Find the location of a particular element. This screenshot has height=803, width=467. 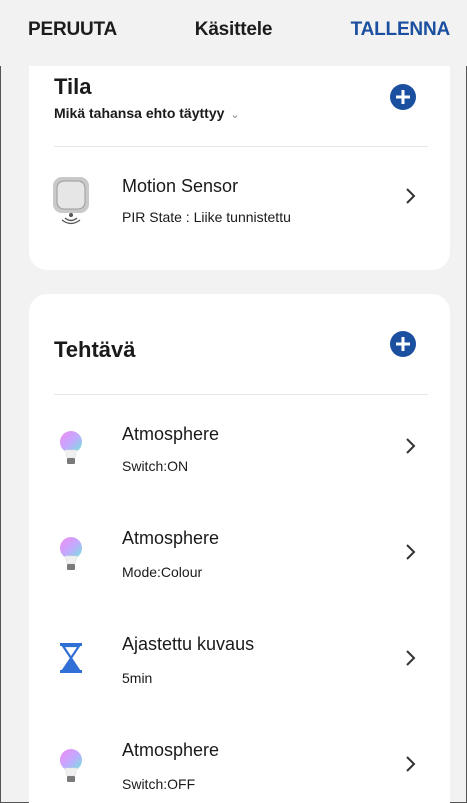

cancel-button: PERUUTA is located at coordinates (72, 30).